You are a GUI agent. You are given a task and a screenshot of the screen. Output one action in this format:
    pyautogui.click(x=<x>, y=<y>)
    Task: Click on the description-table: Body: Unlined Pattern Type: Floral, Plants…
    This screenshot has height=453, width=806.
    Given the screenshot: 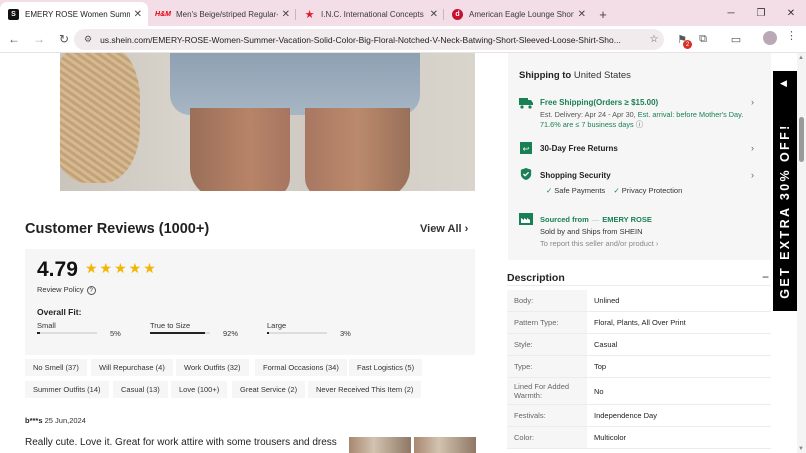 What is the action you would take?
    pyautogui.click(x=639, y=369)
    